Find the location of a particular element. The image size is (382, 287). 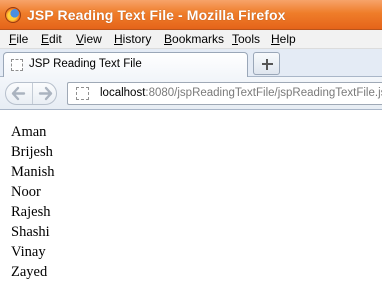

window-title-bar: JSP Reading Text File - Mozilla Firefox is located at coordinates (191, 15).